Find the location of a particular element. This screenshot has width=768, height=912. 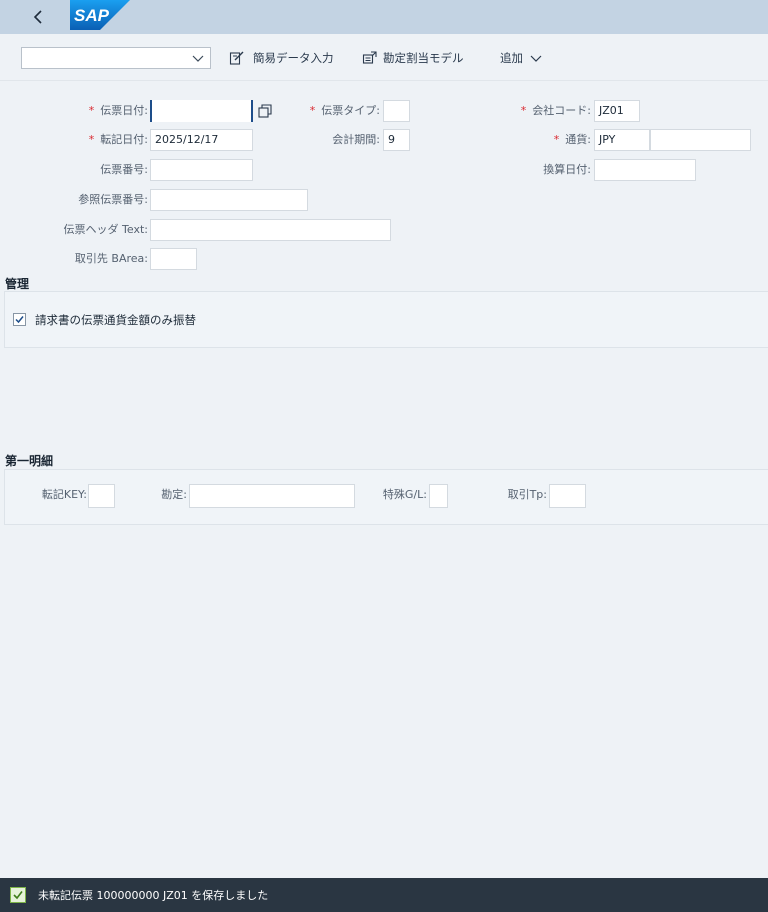

back-button is located at coordinates (38, 17).